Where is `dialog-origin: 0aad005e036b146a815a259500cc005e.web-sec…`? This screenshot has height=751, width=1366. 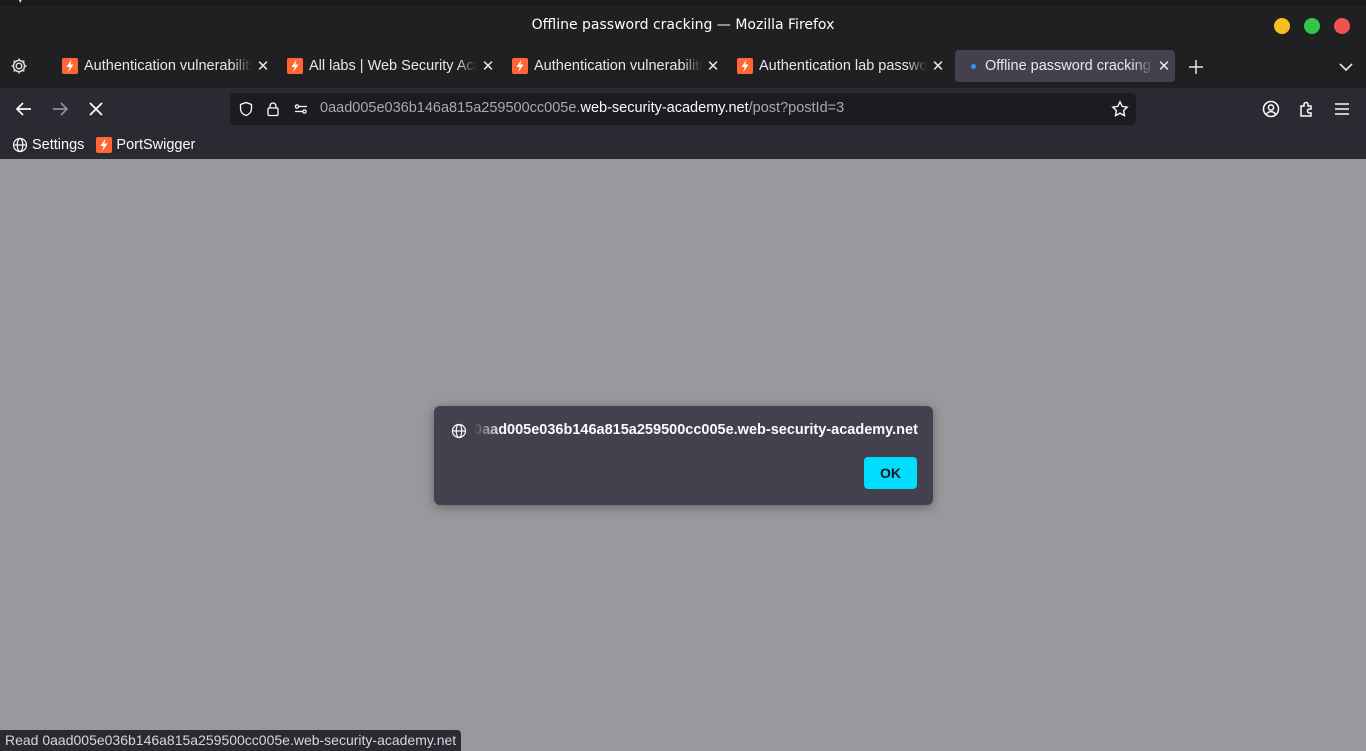
dialog-origin: 0aad005e036b146a815a259500cc005e.web-sec… is located at coordinates (696, 430).